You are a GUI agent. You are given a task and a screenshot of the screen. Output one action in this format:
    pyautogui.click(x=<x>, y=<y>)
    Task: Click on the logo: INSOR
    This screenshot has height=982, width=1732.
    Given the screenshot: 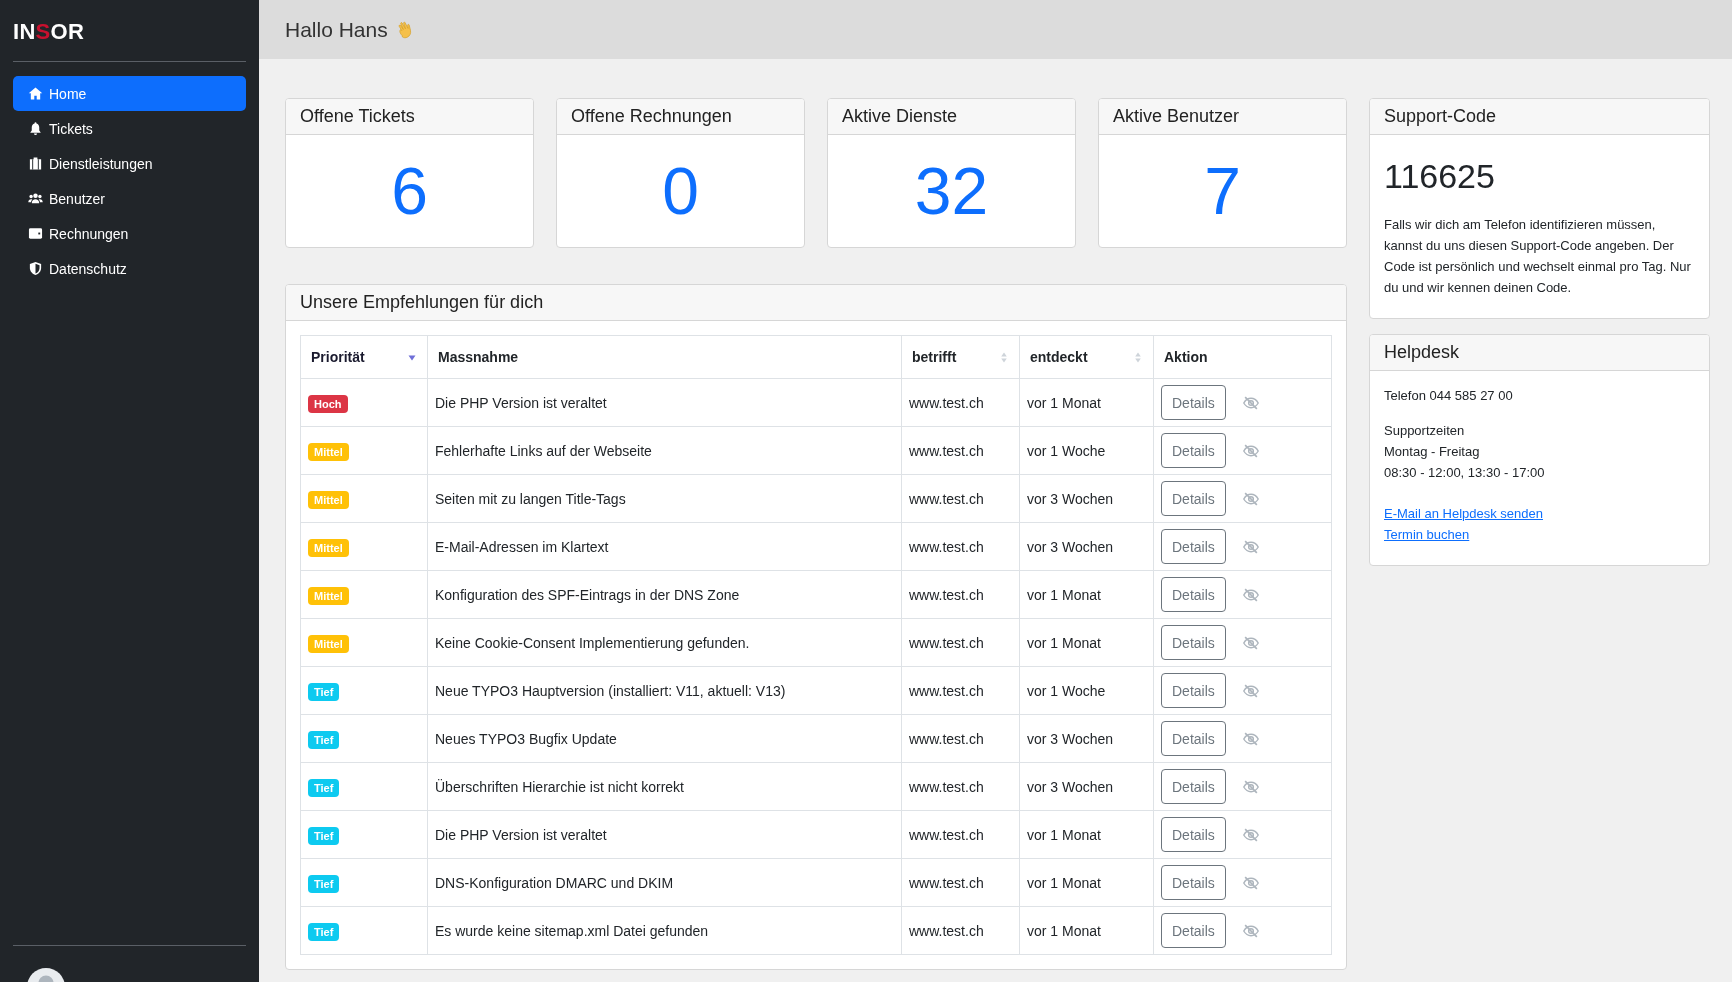 What is the action you would take?
    pyautogui.click(x=49, y=32)
    